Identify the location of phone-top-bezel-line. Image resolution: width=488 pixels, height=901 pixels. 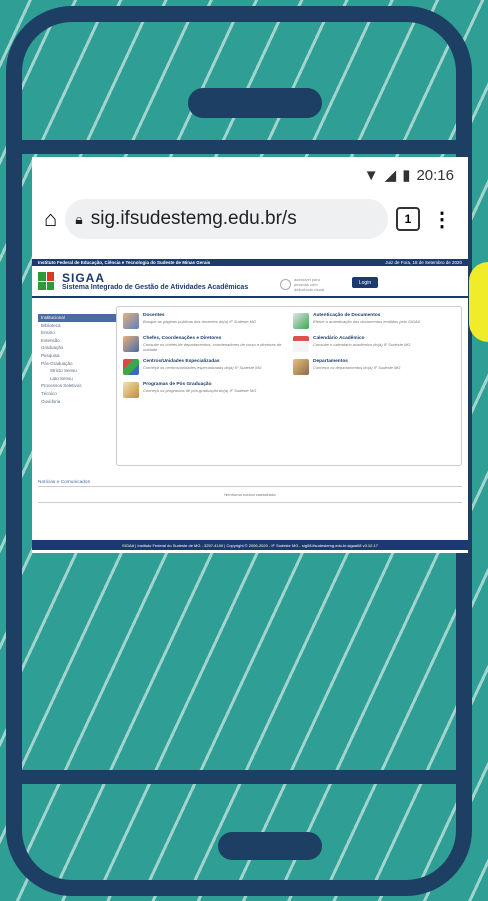
(239, 147).